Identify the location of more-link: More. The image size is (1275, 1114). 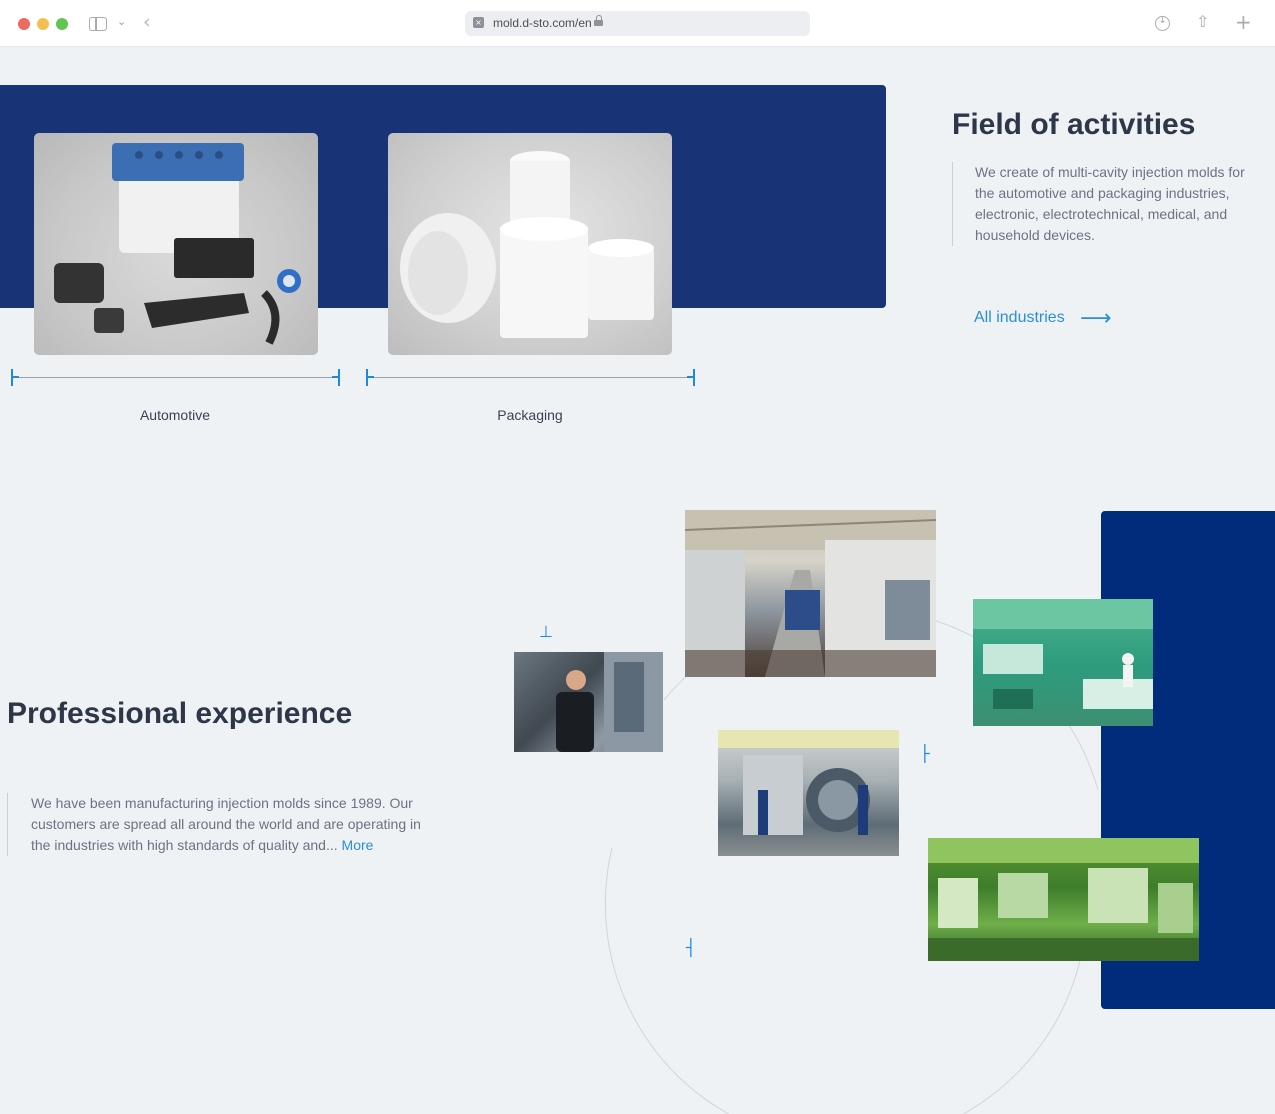
(358, 845).